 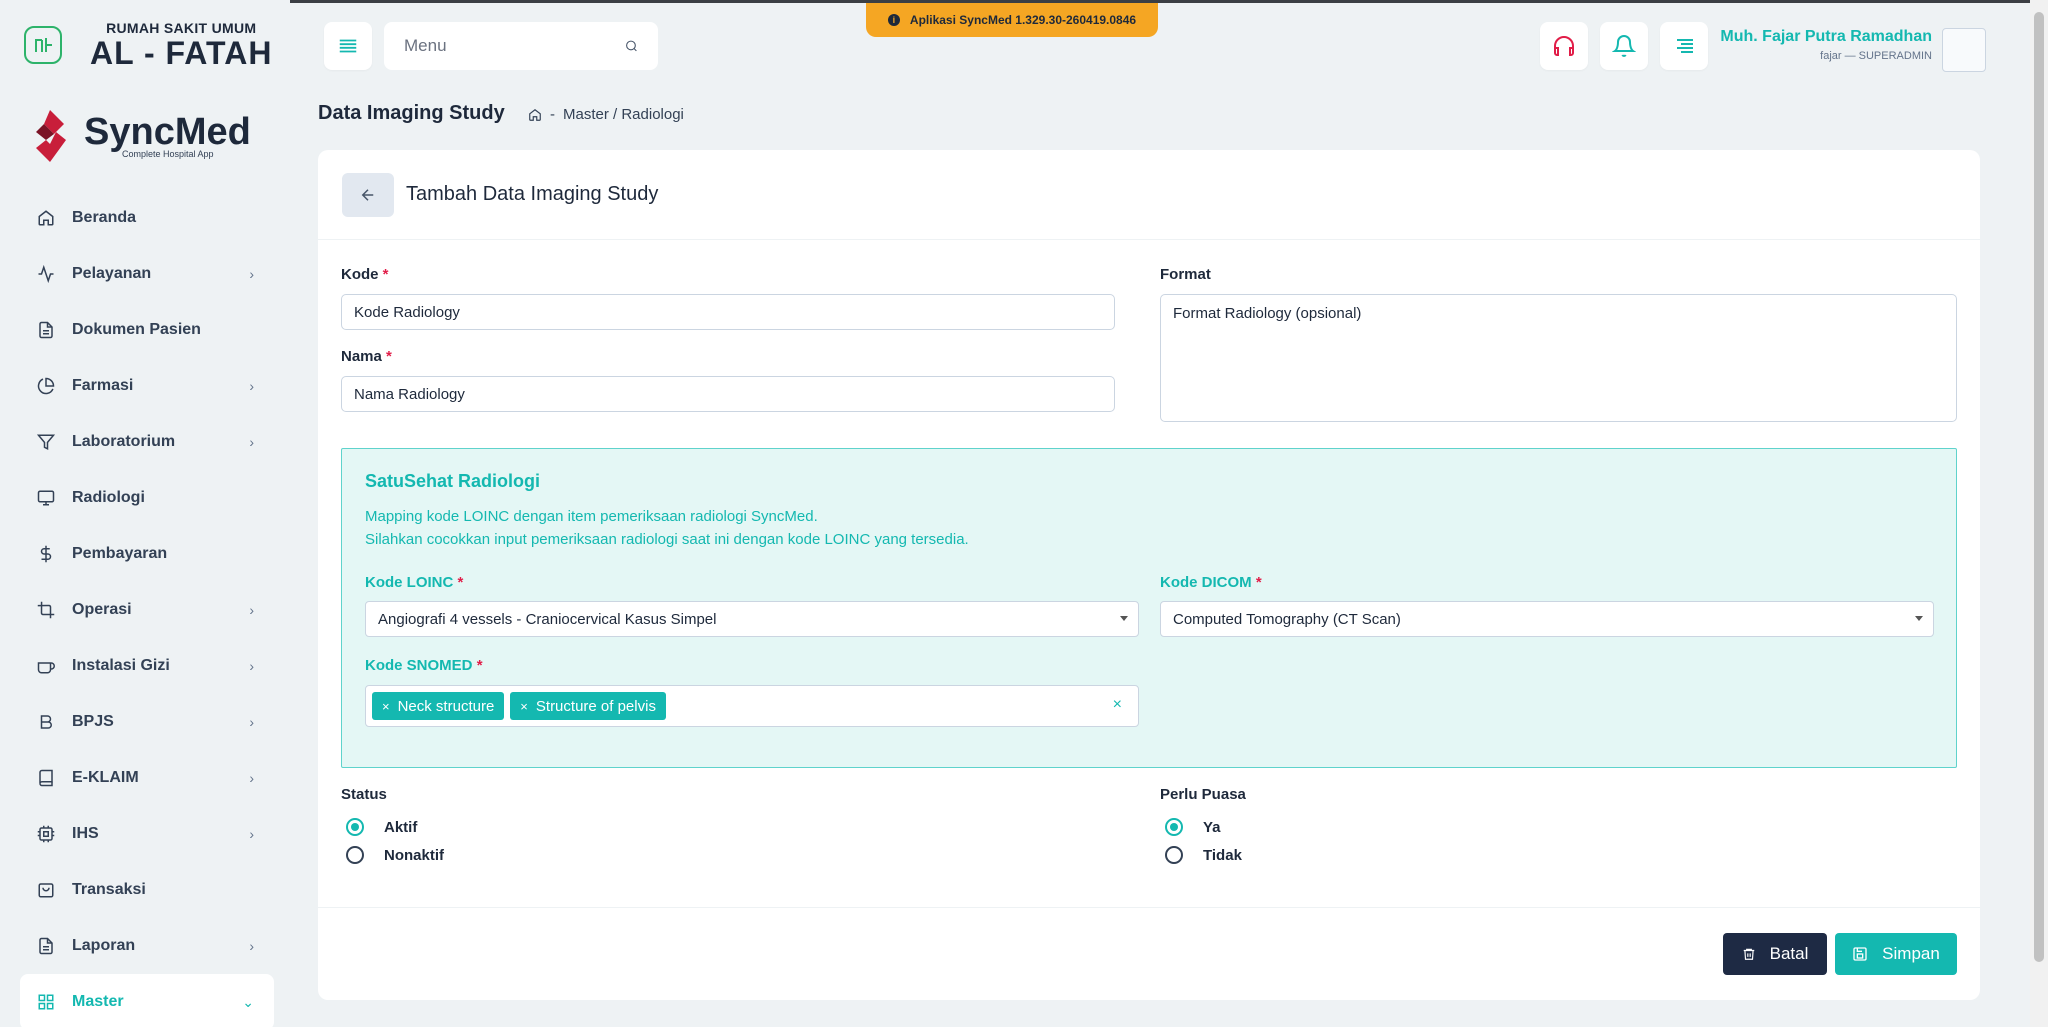 I want to click on user-role: fajar — SUPERADMIN, so click(x=1876, y=56).